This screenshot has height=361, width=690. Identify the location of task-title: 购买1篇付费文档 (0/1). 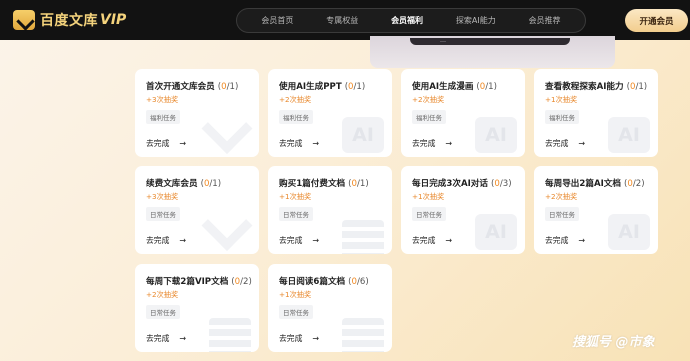
(332, 183).